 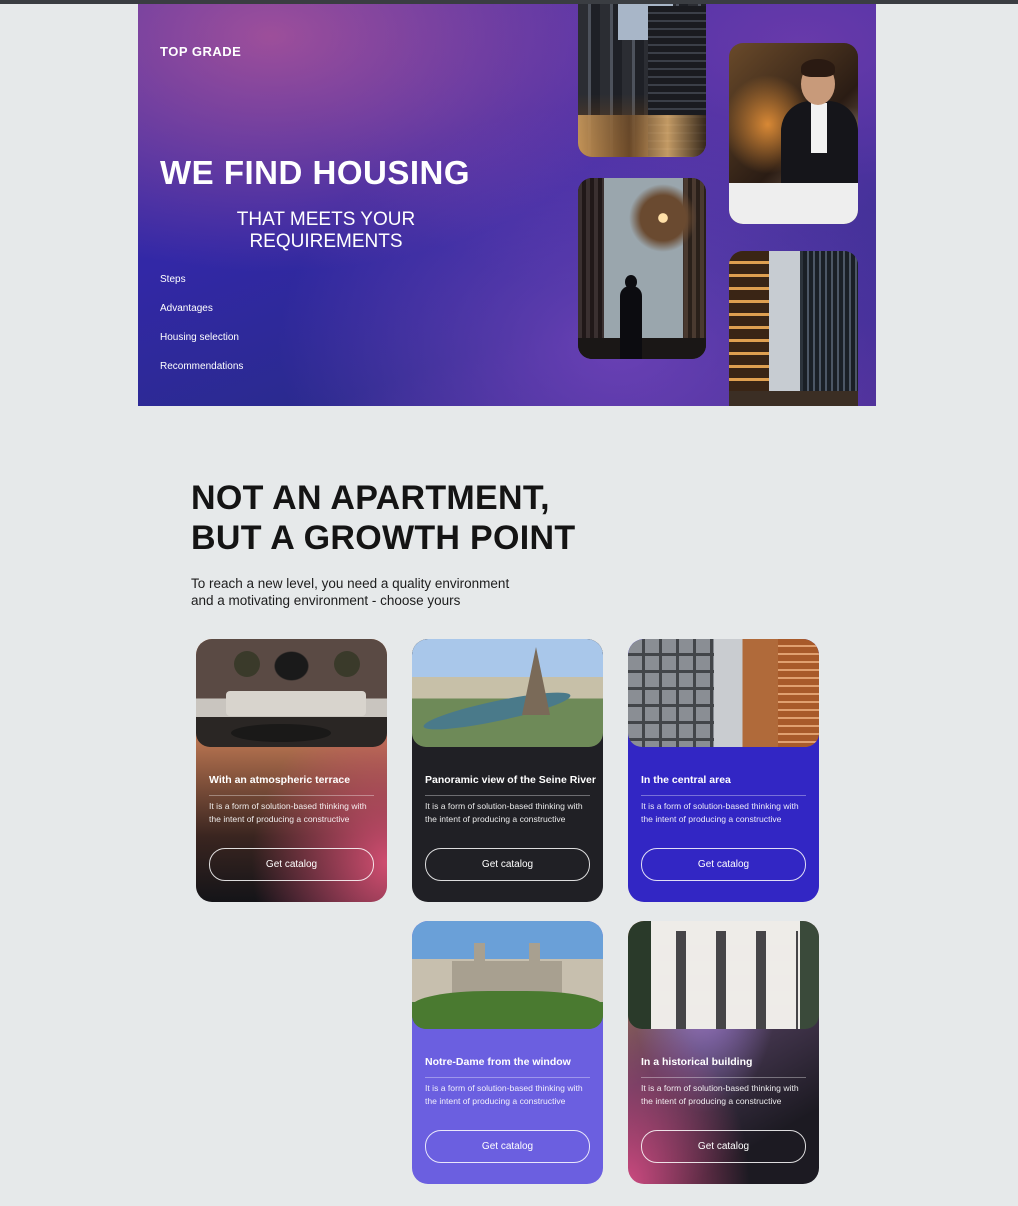 I want to click on nav-link-recommendations: Recommendations, so click(x=201, y=366).